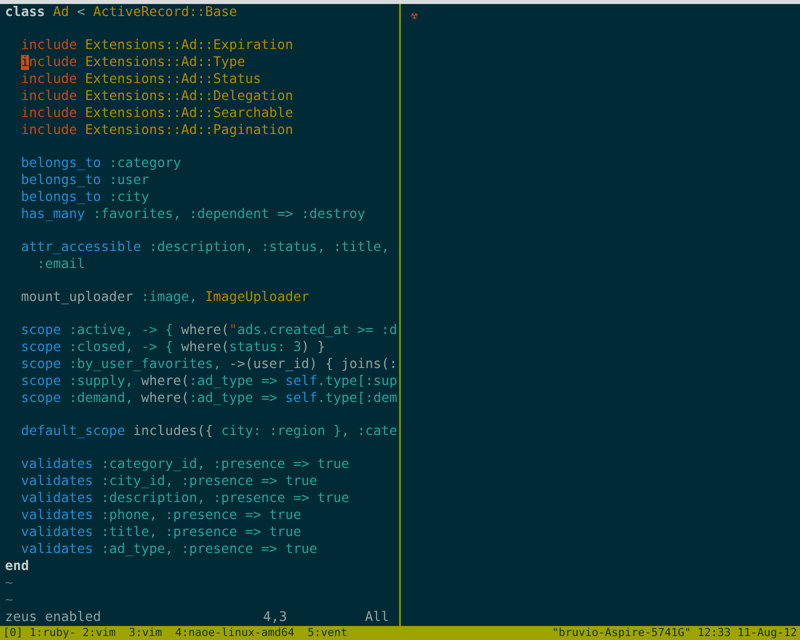  I want to click on code-line: scope :closed, -> { where(status: 3) }, so click(173, 347).